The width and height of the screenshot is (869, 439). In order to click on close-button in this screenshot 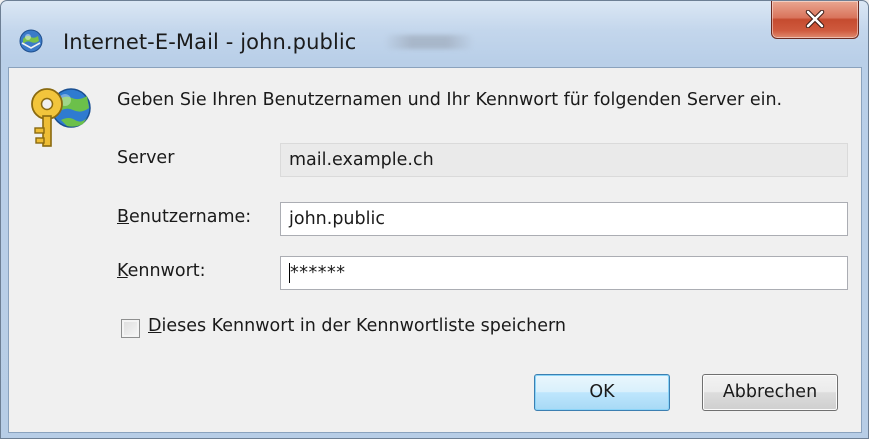, I will do `click(815, 20)`.